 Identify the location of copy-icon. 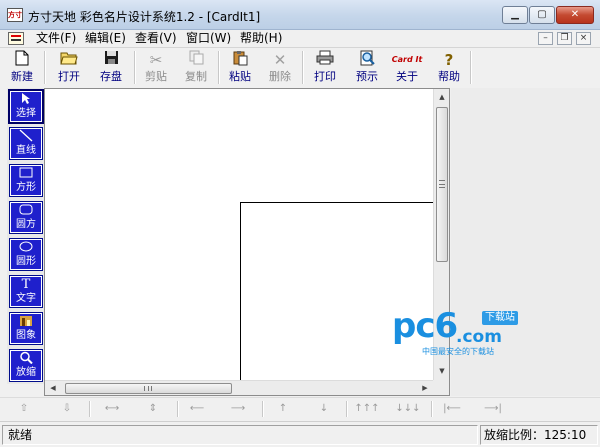
(196, 60).